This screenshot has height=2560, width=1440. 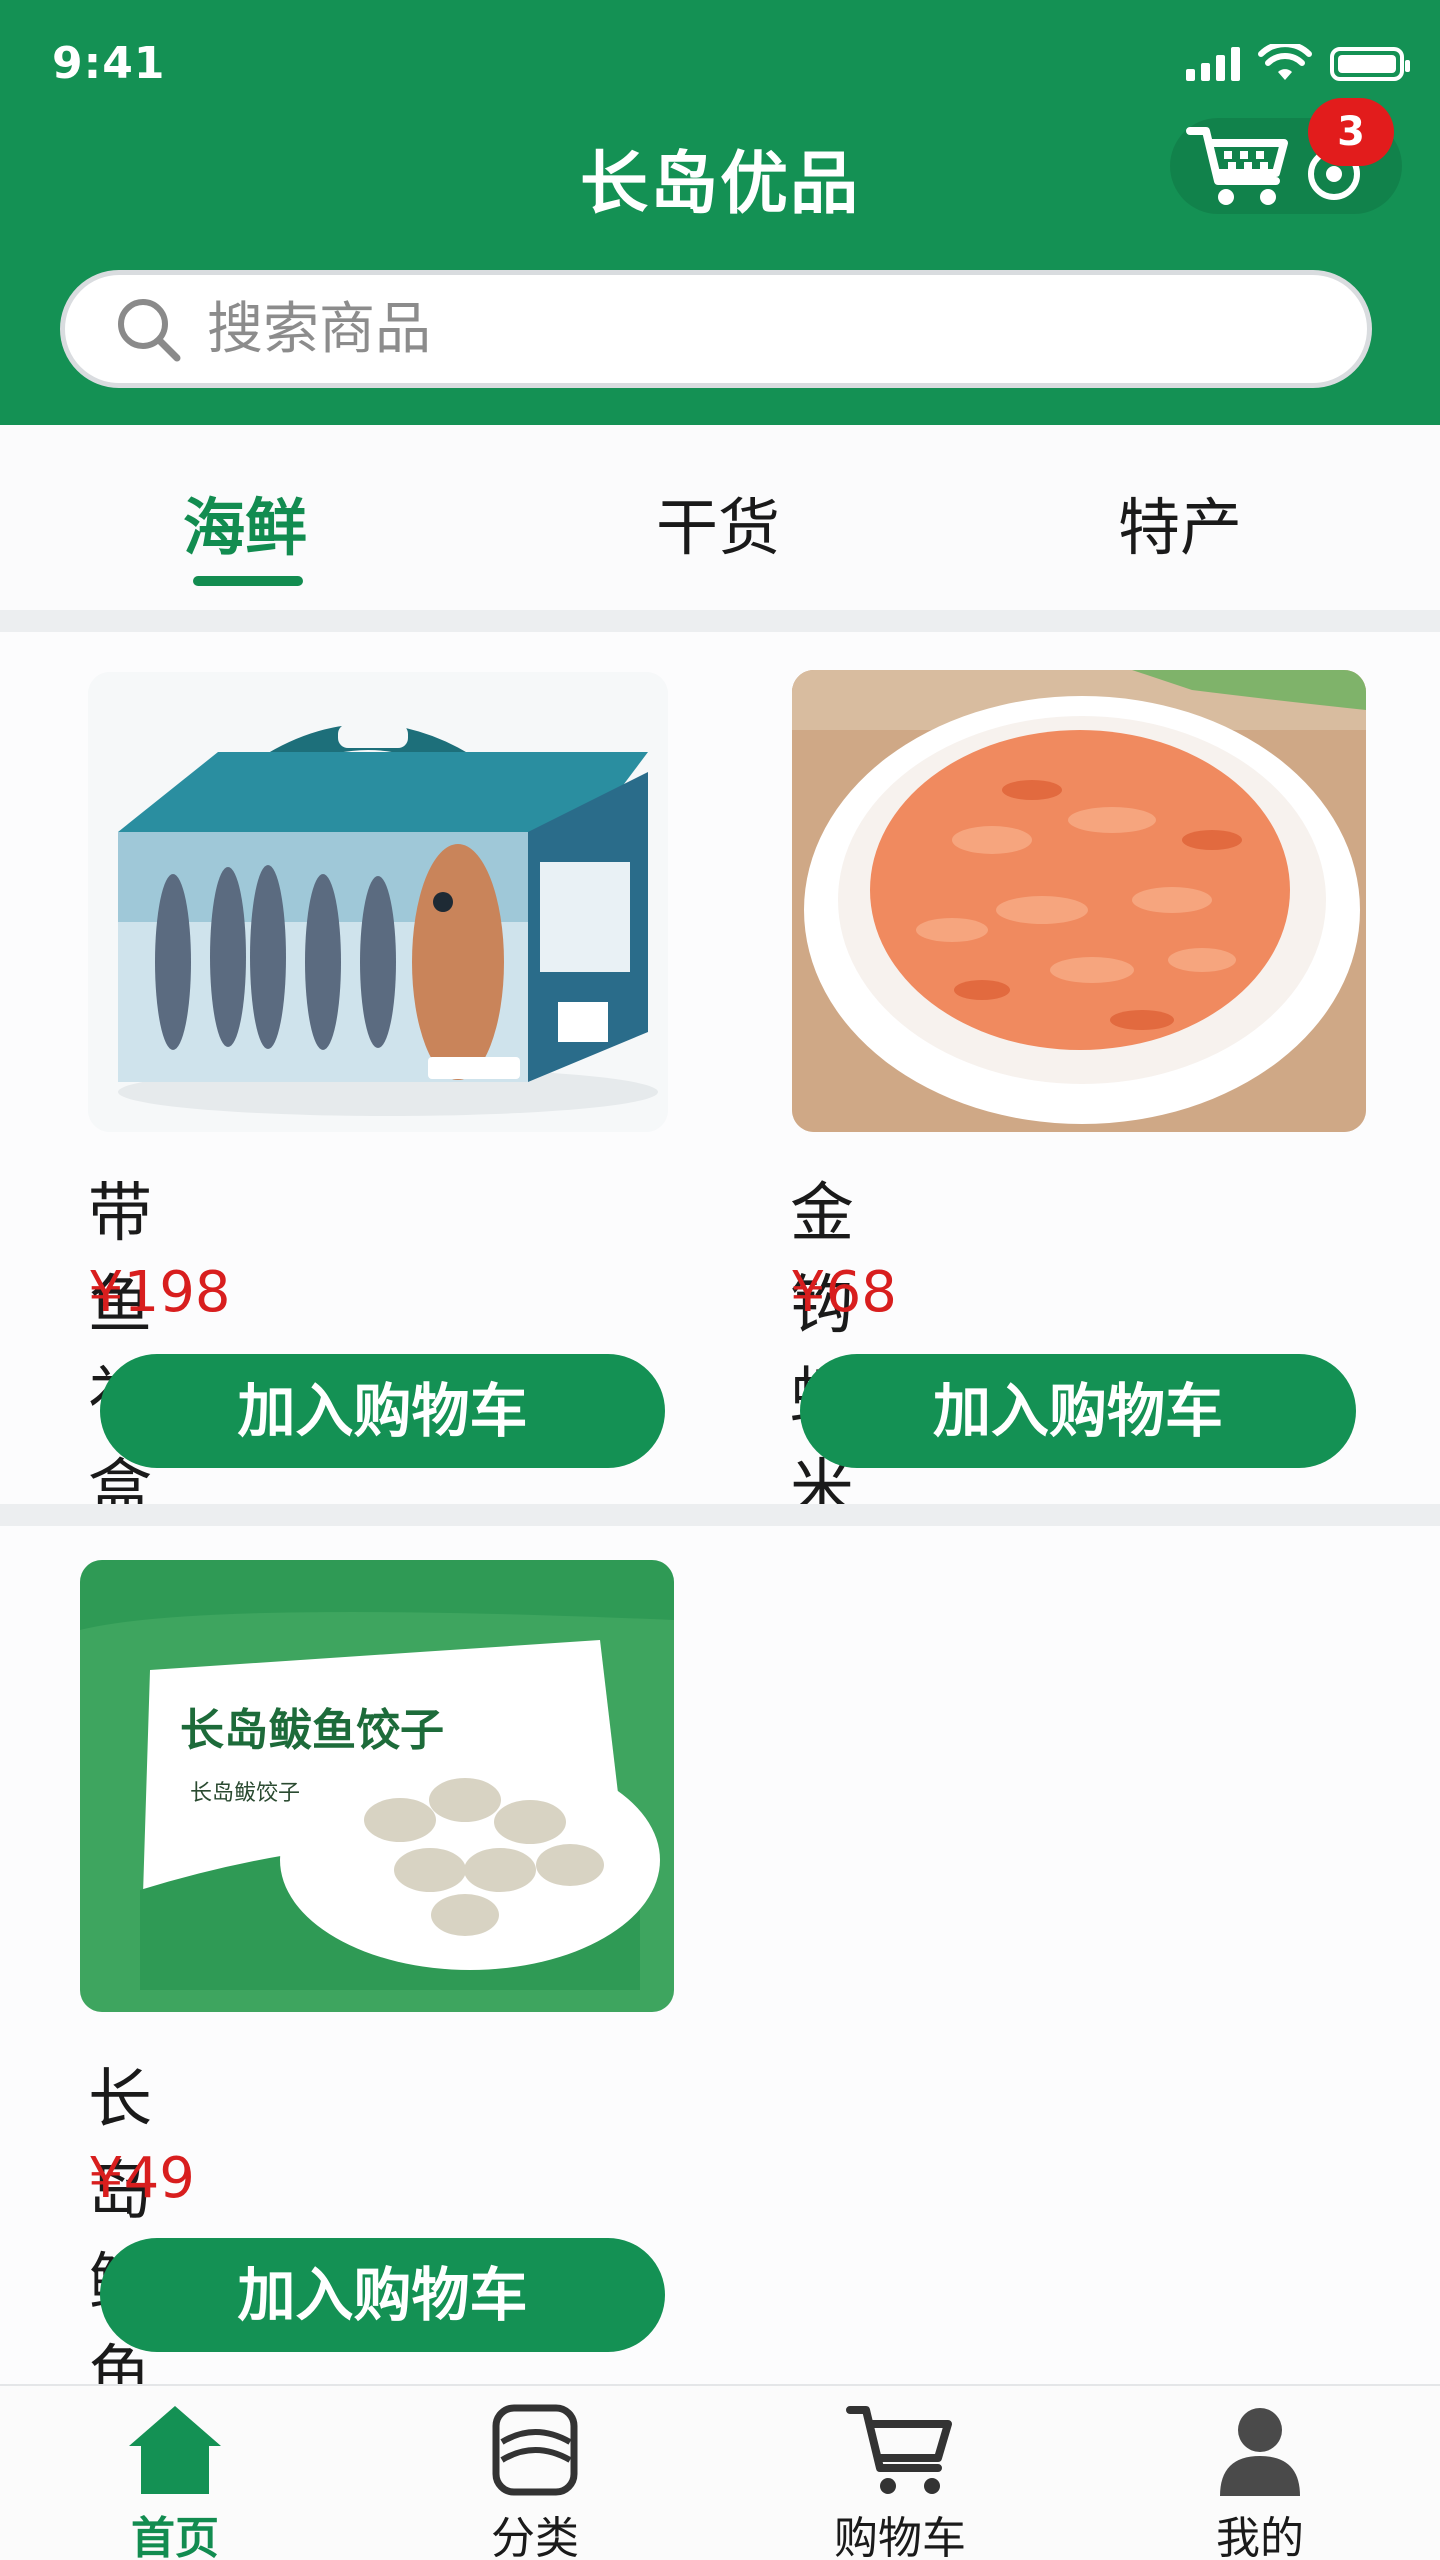 I want to click on tab-seafood: 海鲜, so click(x=245, y=522).